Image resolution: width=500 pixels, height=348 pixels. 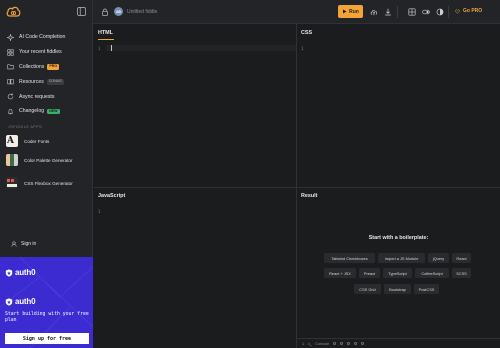 What do you see at coordinates (342, 343) in the screenshot?
I see `console-warning-icon` at bounding box center [342, 343].